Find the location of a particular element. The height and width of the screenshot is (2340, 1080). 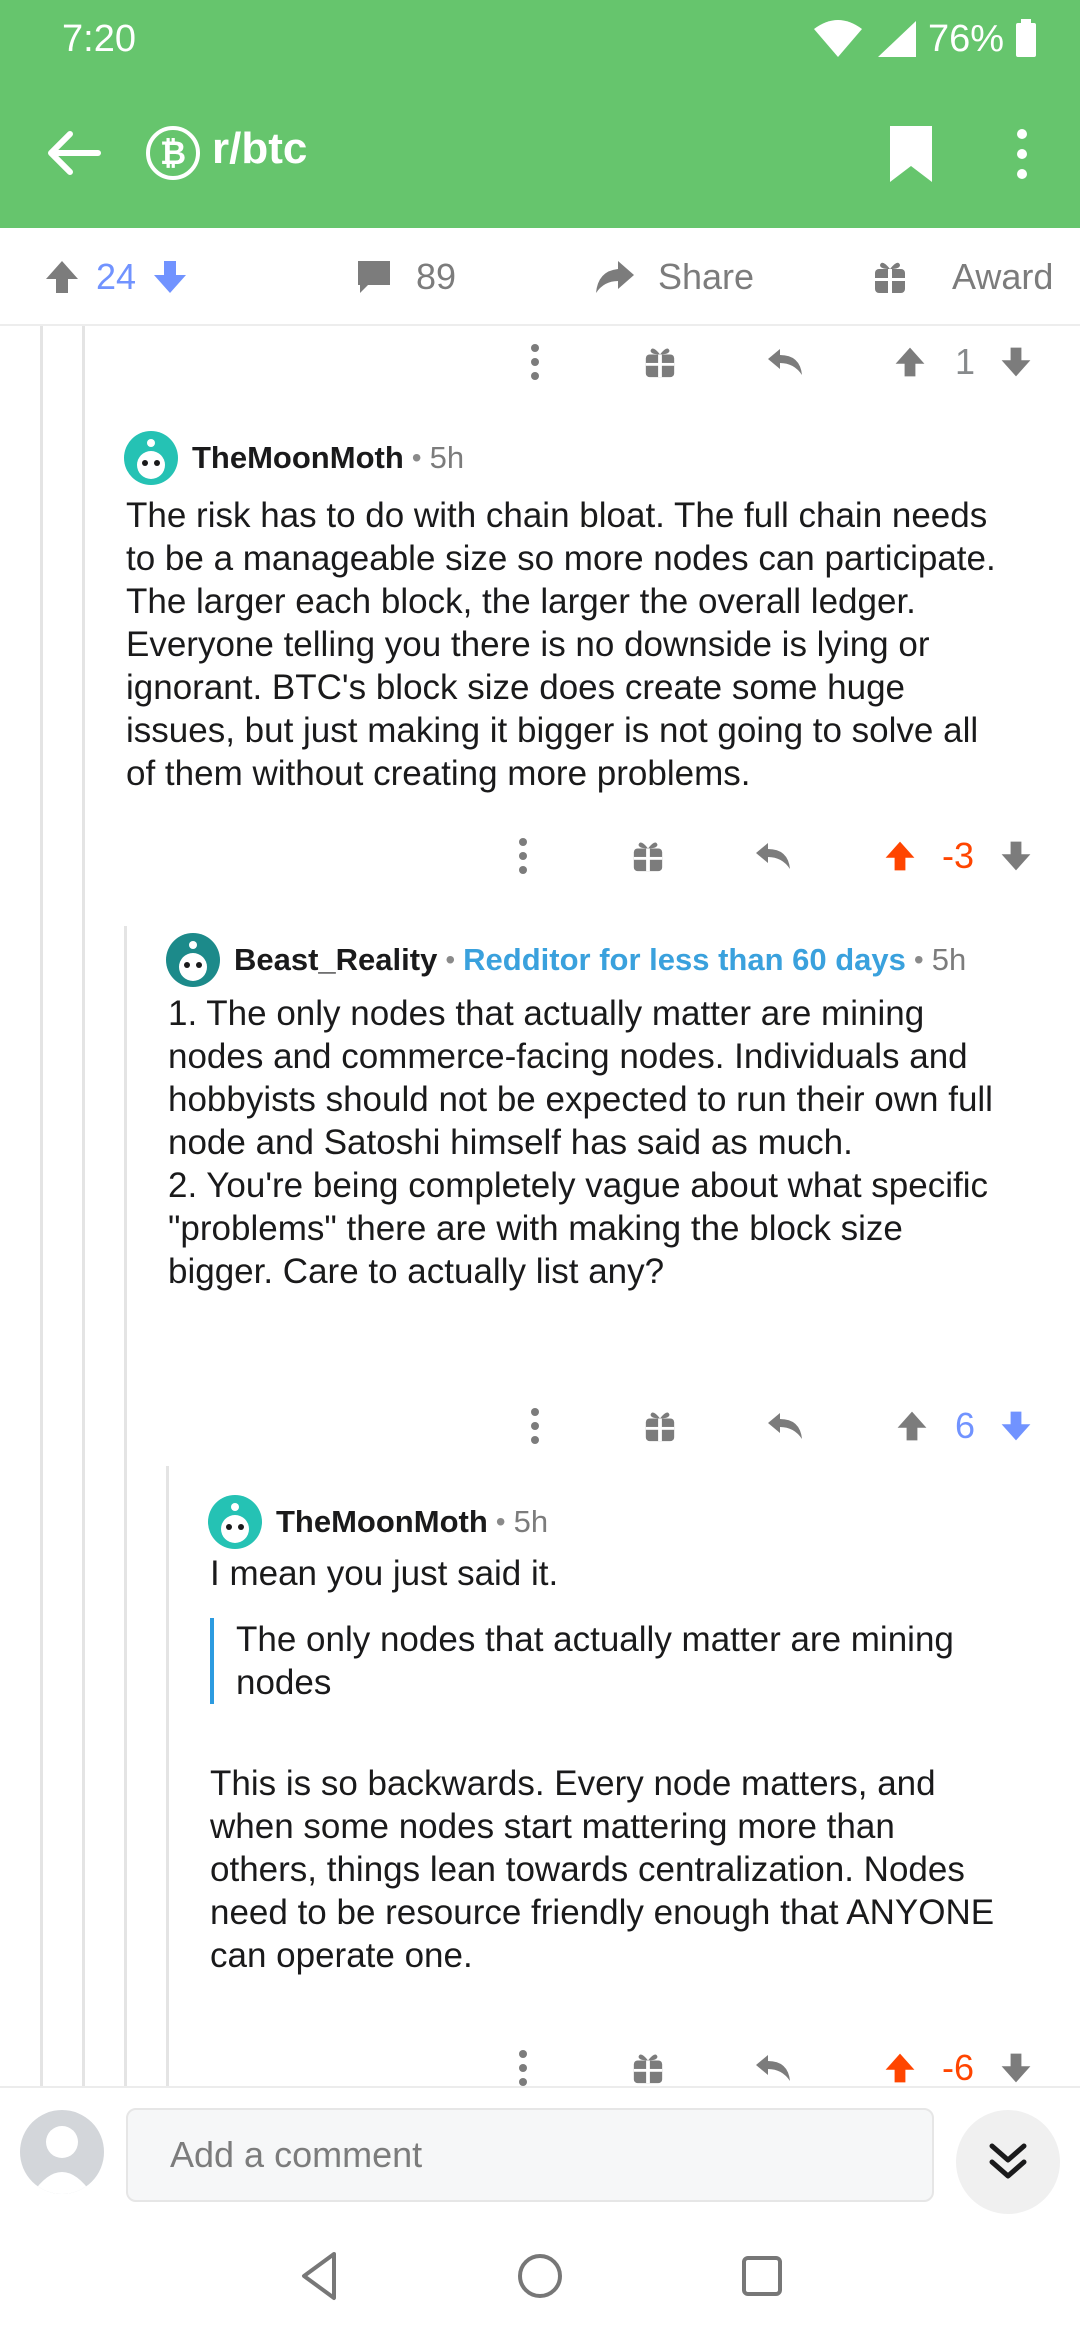

comment-icon is located at coordinates (374, 277).